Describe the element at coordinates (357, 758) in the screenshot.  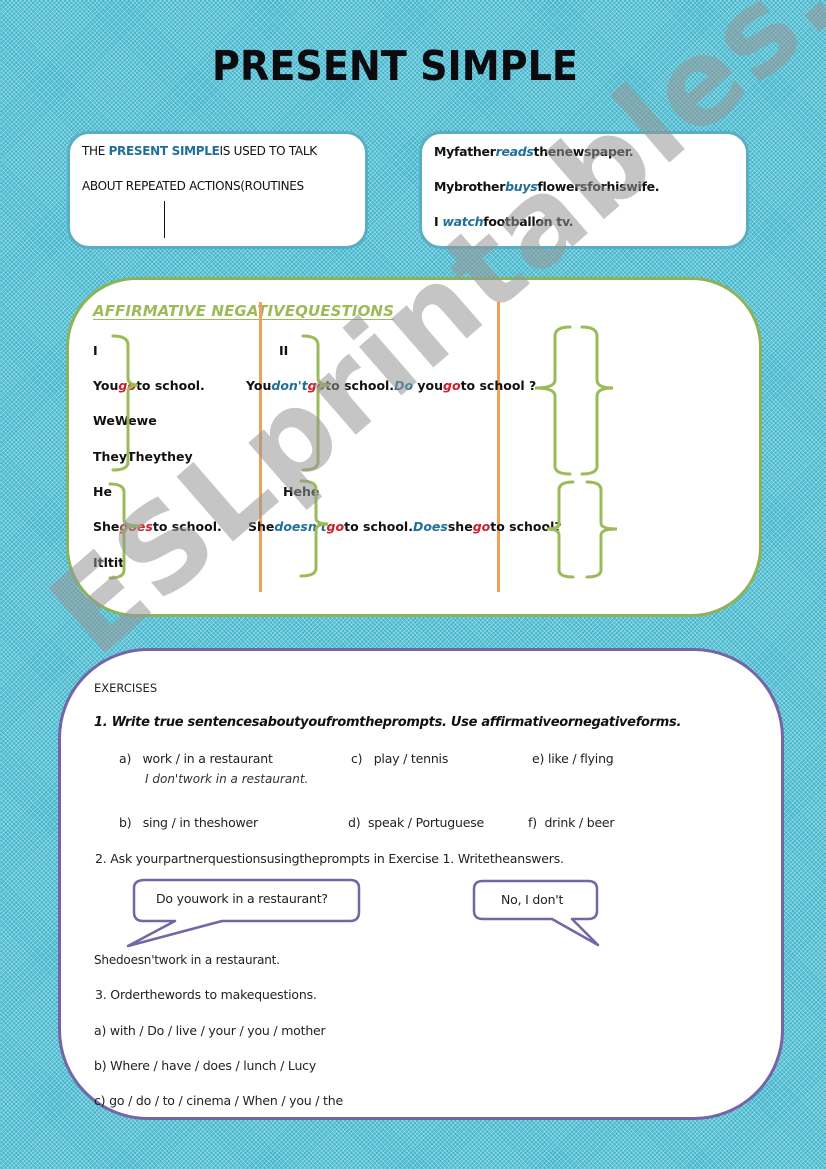
I see `item-label: c)` at that location.